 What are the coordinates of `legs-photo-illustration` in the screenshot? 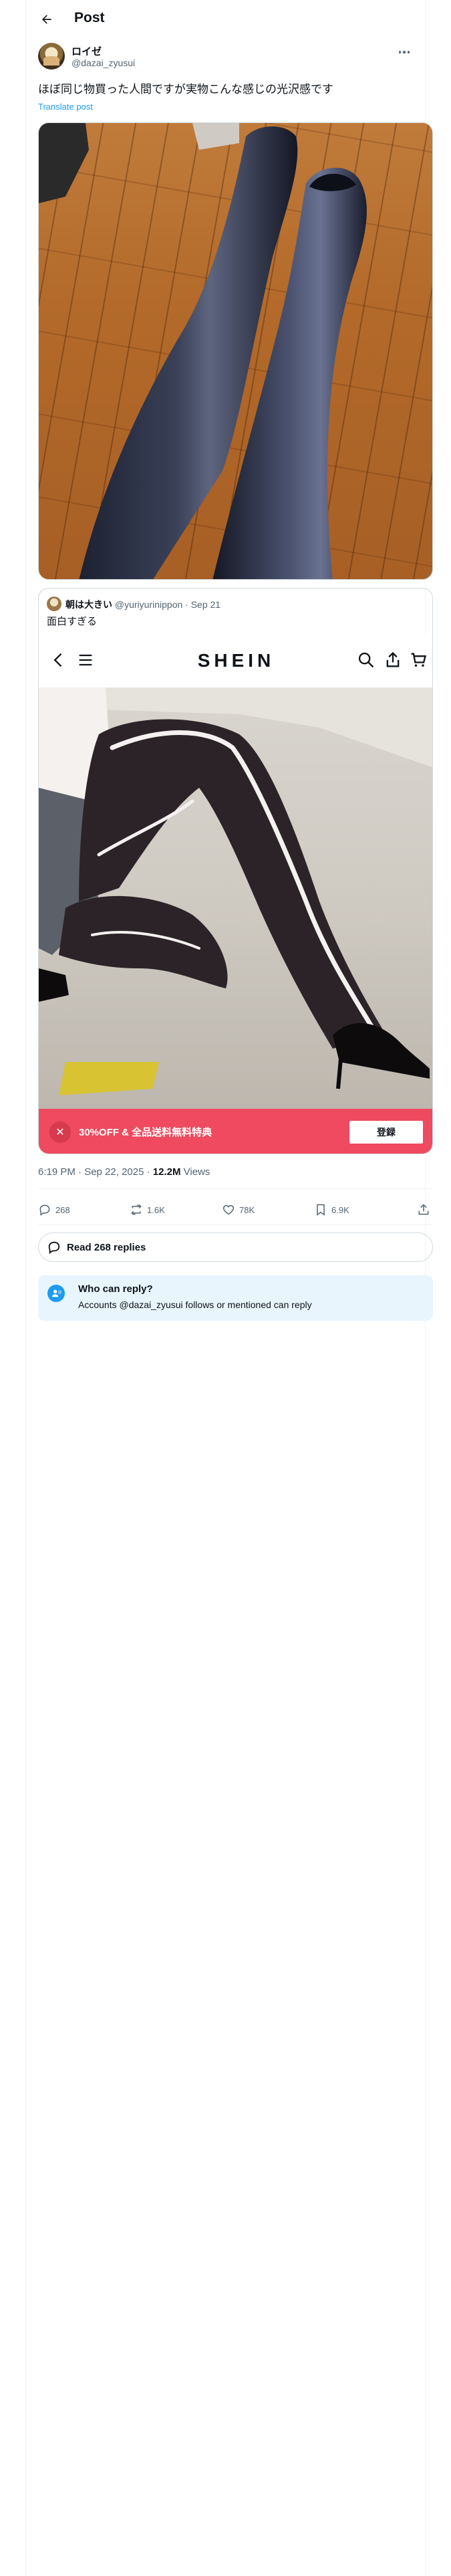 It's located at (203, 351).